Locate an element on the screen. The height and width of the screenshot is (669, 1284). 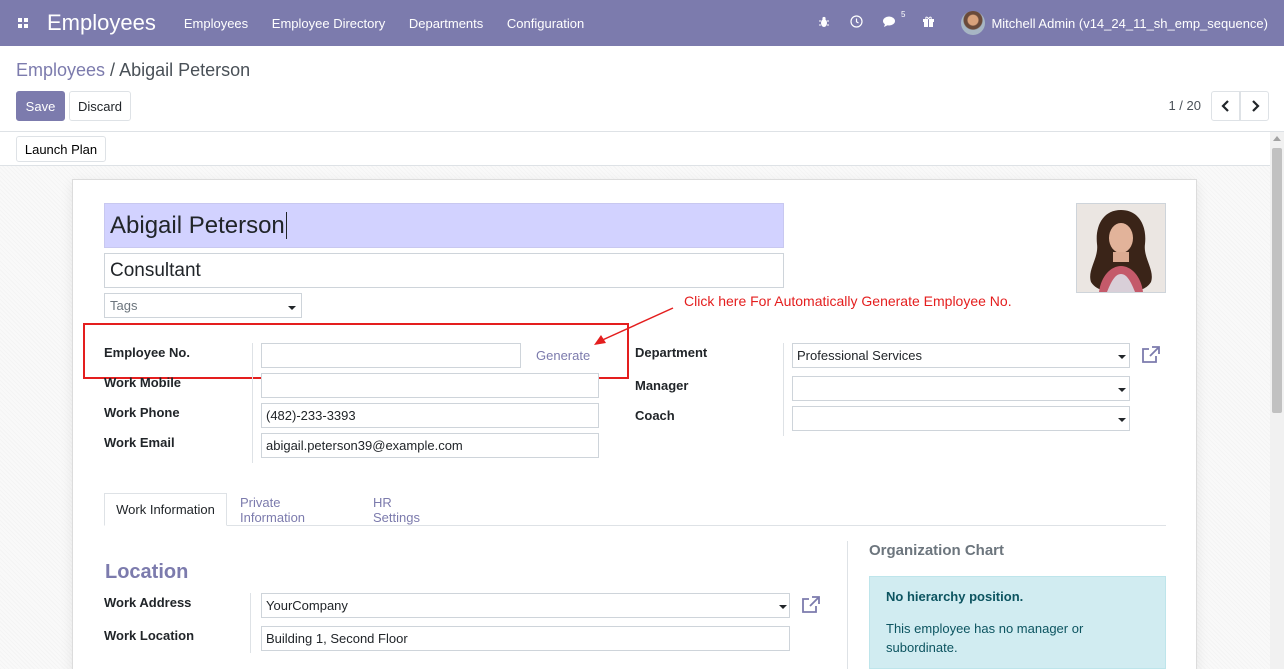
work-address-external-link-icon is located at coordinates (811, 605).